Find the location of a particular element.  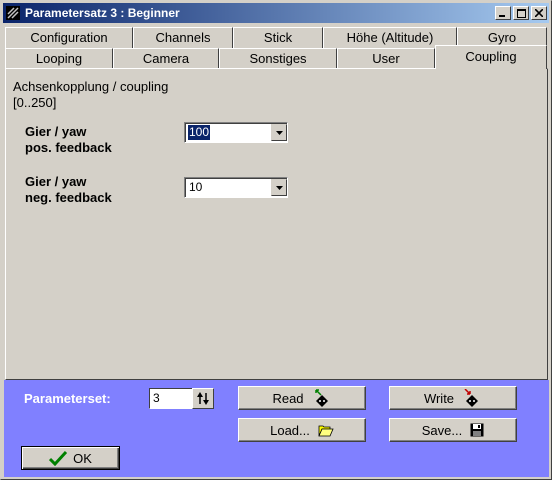

spinner-arrows-icon is located at coordinates (203, 398).